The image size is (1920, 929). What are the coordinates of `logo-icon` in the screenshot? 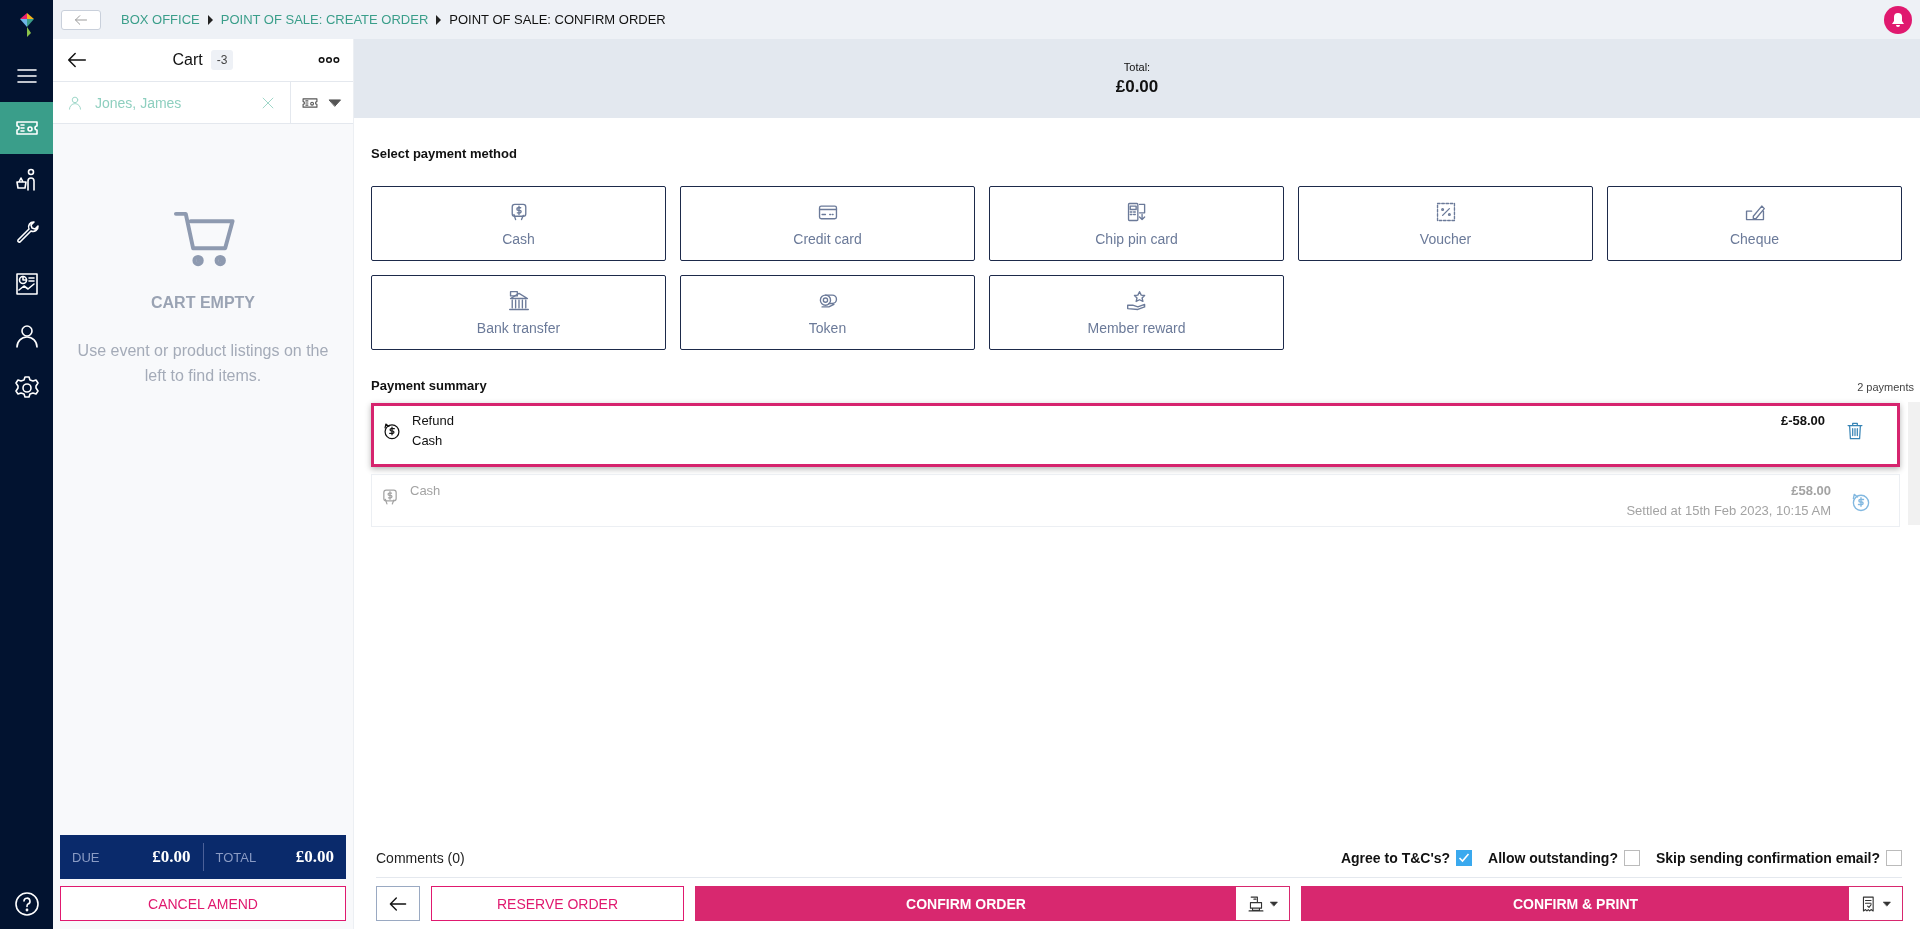 It's located at (26, 25).